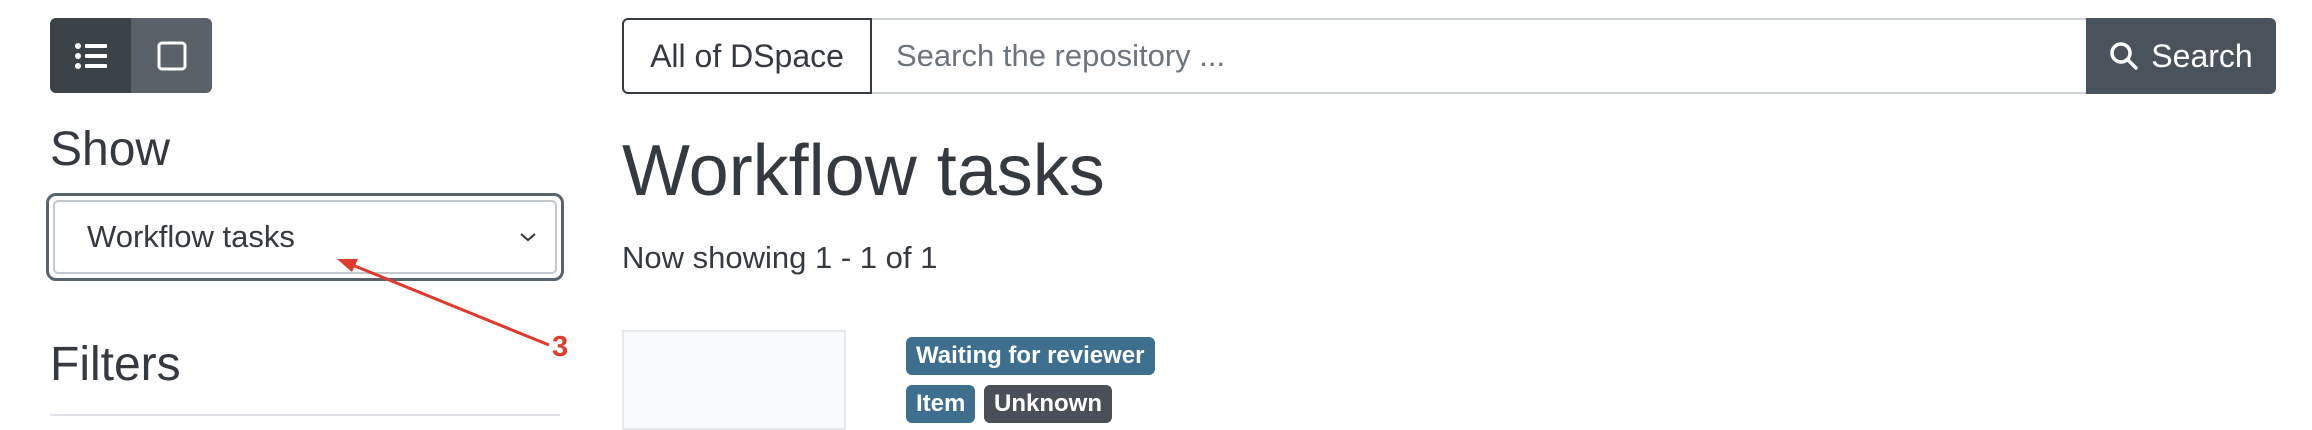  What do you see at coordinates (110, 149) in the screenshot?
I see `show-heading: Show` at bounding box center [110, 149].